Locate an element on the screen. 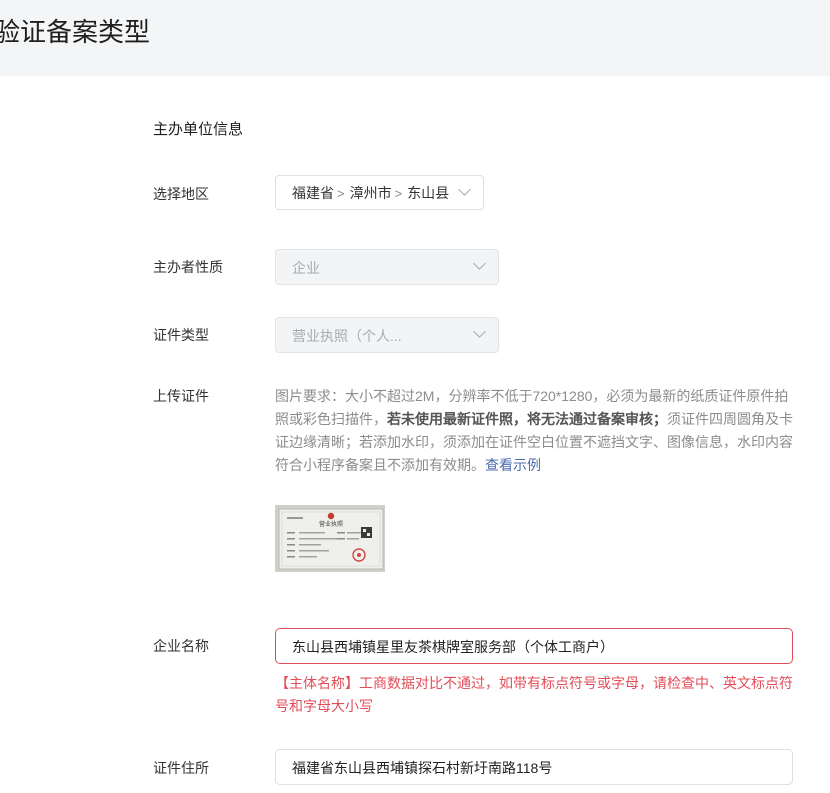  thumbnail-title: 营业执照 is located at coordinates (331, 524).